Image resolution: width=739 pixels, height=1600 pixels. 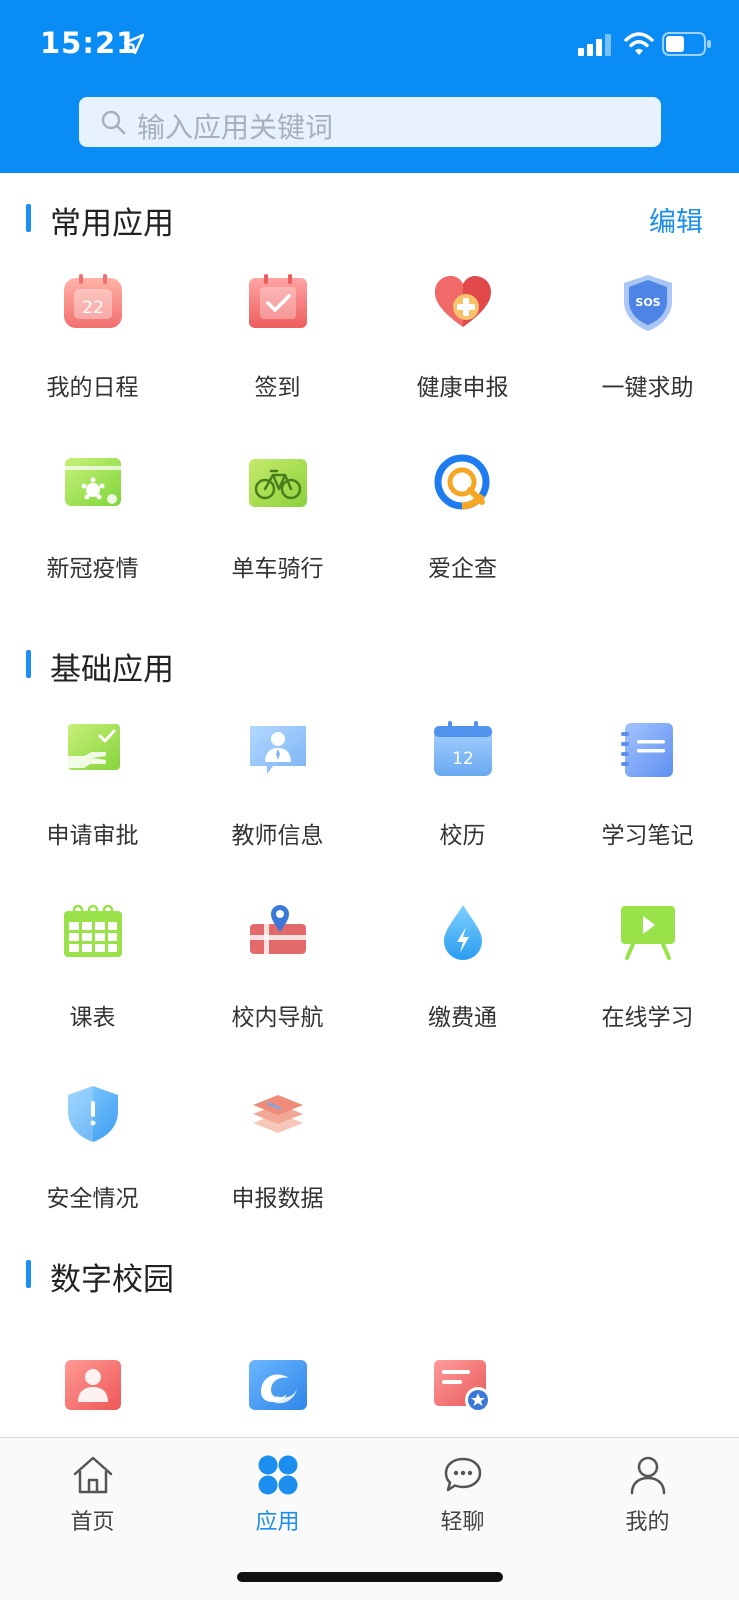 What do you see at coordinates (676, 219) in the screenshot?
I see `edit-button: 编辑` at bounding box center [676, 219].